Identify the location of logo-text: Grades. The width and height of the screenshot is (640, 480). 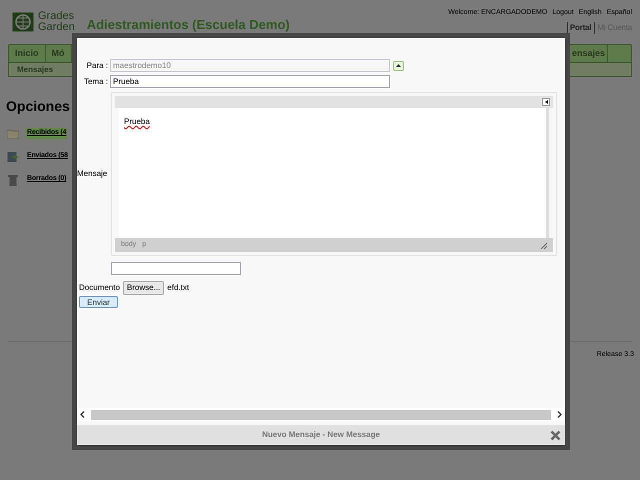
(56, 16).